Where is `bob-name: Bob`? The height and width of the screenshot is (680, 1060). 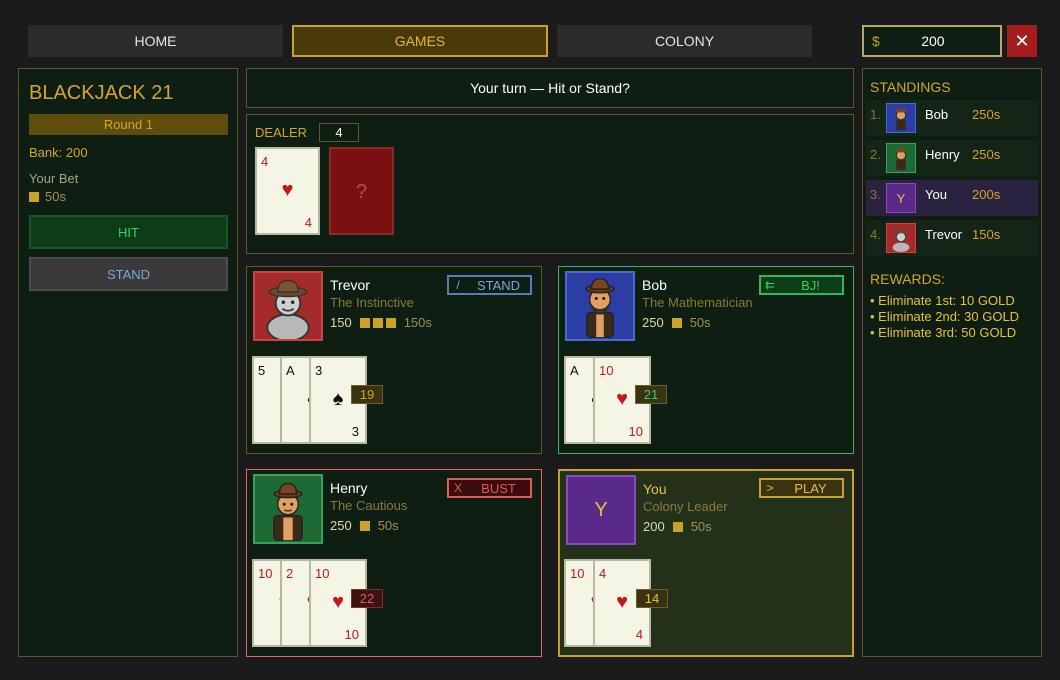
bob-name: Bob is located at coordinates (654, 285).